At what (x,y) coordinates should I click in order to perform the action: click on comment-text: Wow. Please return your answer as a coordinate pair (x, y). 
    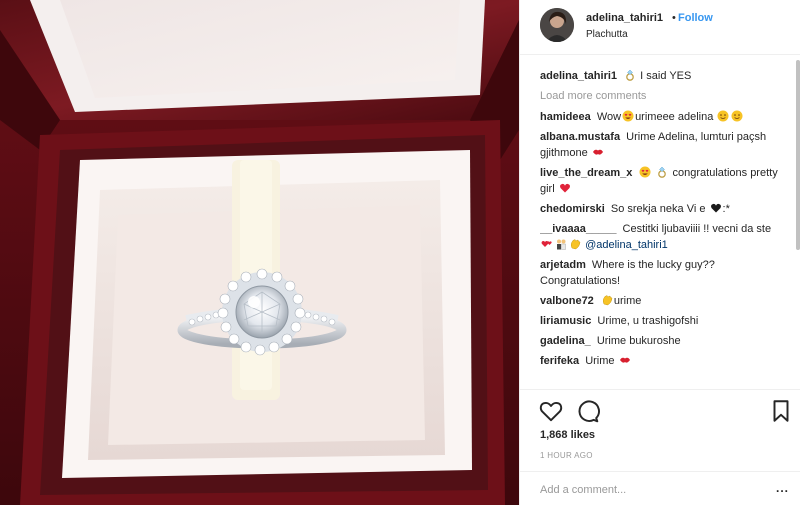
    Looking at the image, I should click on (609, 117).